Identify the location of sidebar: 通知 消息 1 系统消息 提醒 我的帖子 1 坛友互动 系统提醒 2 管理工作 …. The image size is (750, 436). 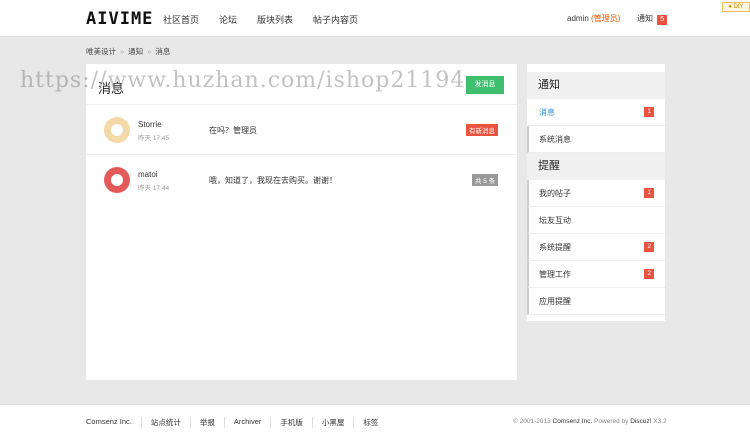
(596, 192).